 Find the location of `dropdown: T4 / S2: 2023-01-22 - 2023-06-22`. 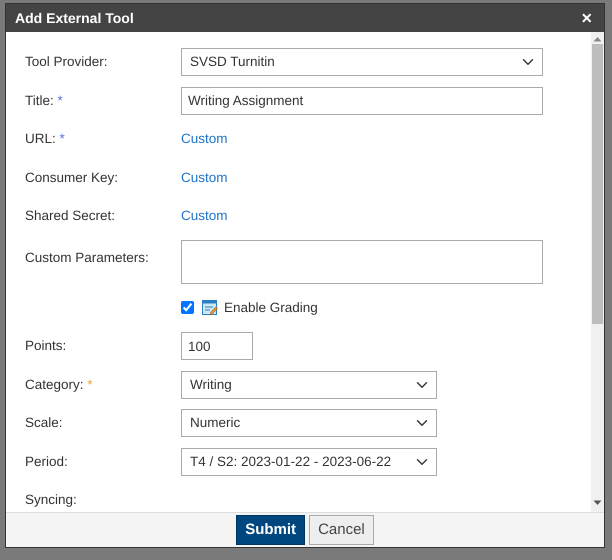

dropdown: T4 / S2: 2023-01-22 - 2023-06-22 is located at coordinates (309, 462).